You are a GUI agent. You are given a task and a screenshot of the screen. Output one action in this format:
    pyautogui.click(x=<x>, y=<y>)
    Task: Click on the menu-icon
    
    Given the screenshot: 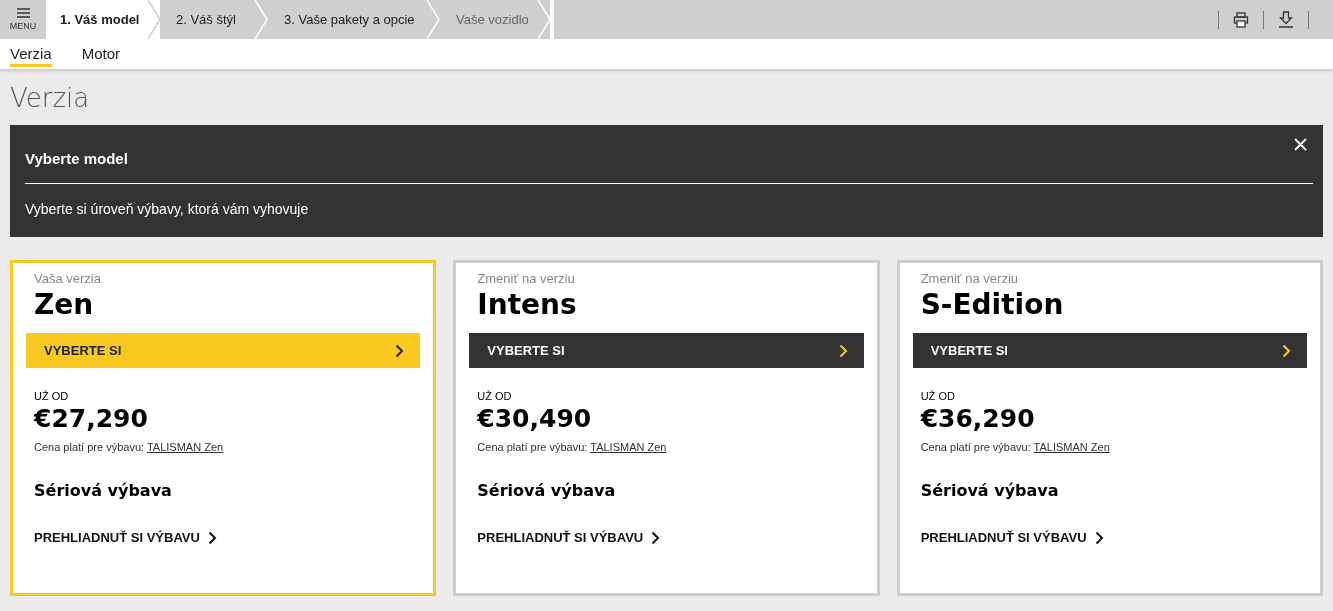 What is the action you would take?
    pyautogui.click(x=23, y=13)
    